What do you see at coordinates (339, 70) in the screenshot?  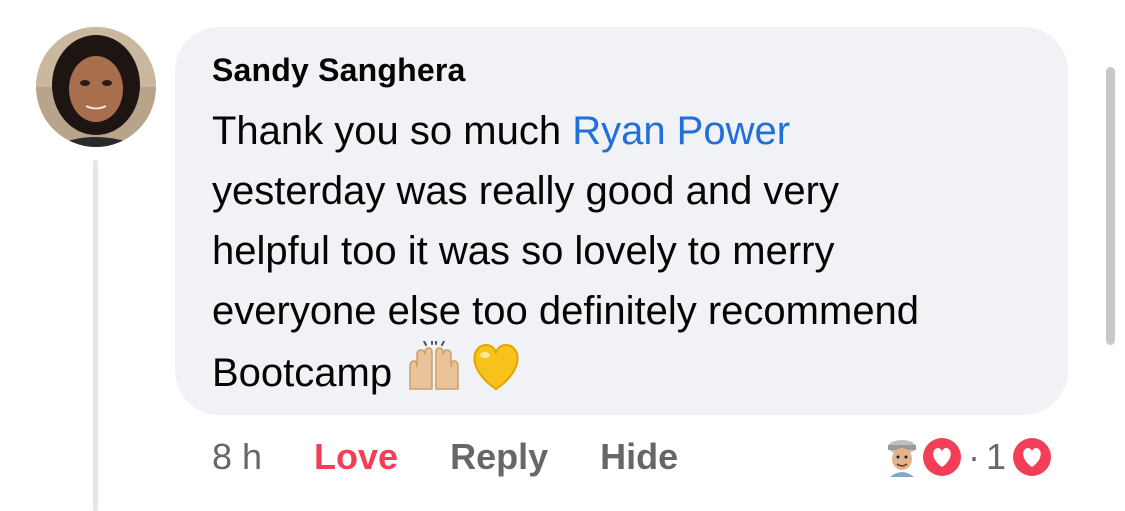 I see `author-name: Sandy Sanghera` at bounding box center [339, 70].